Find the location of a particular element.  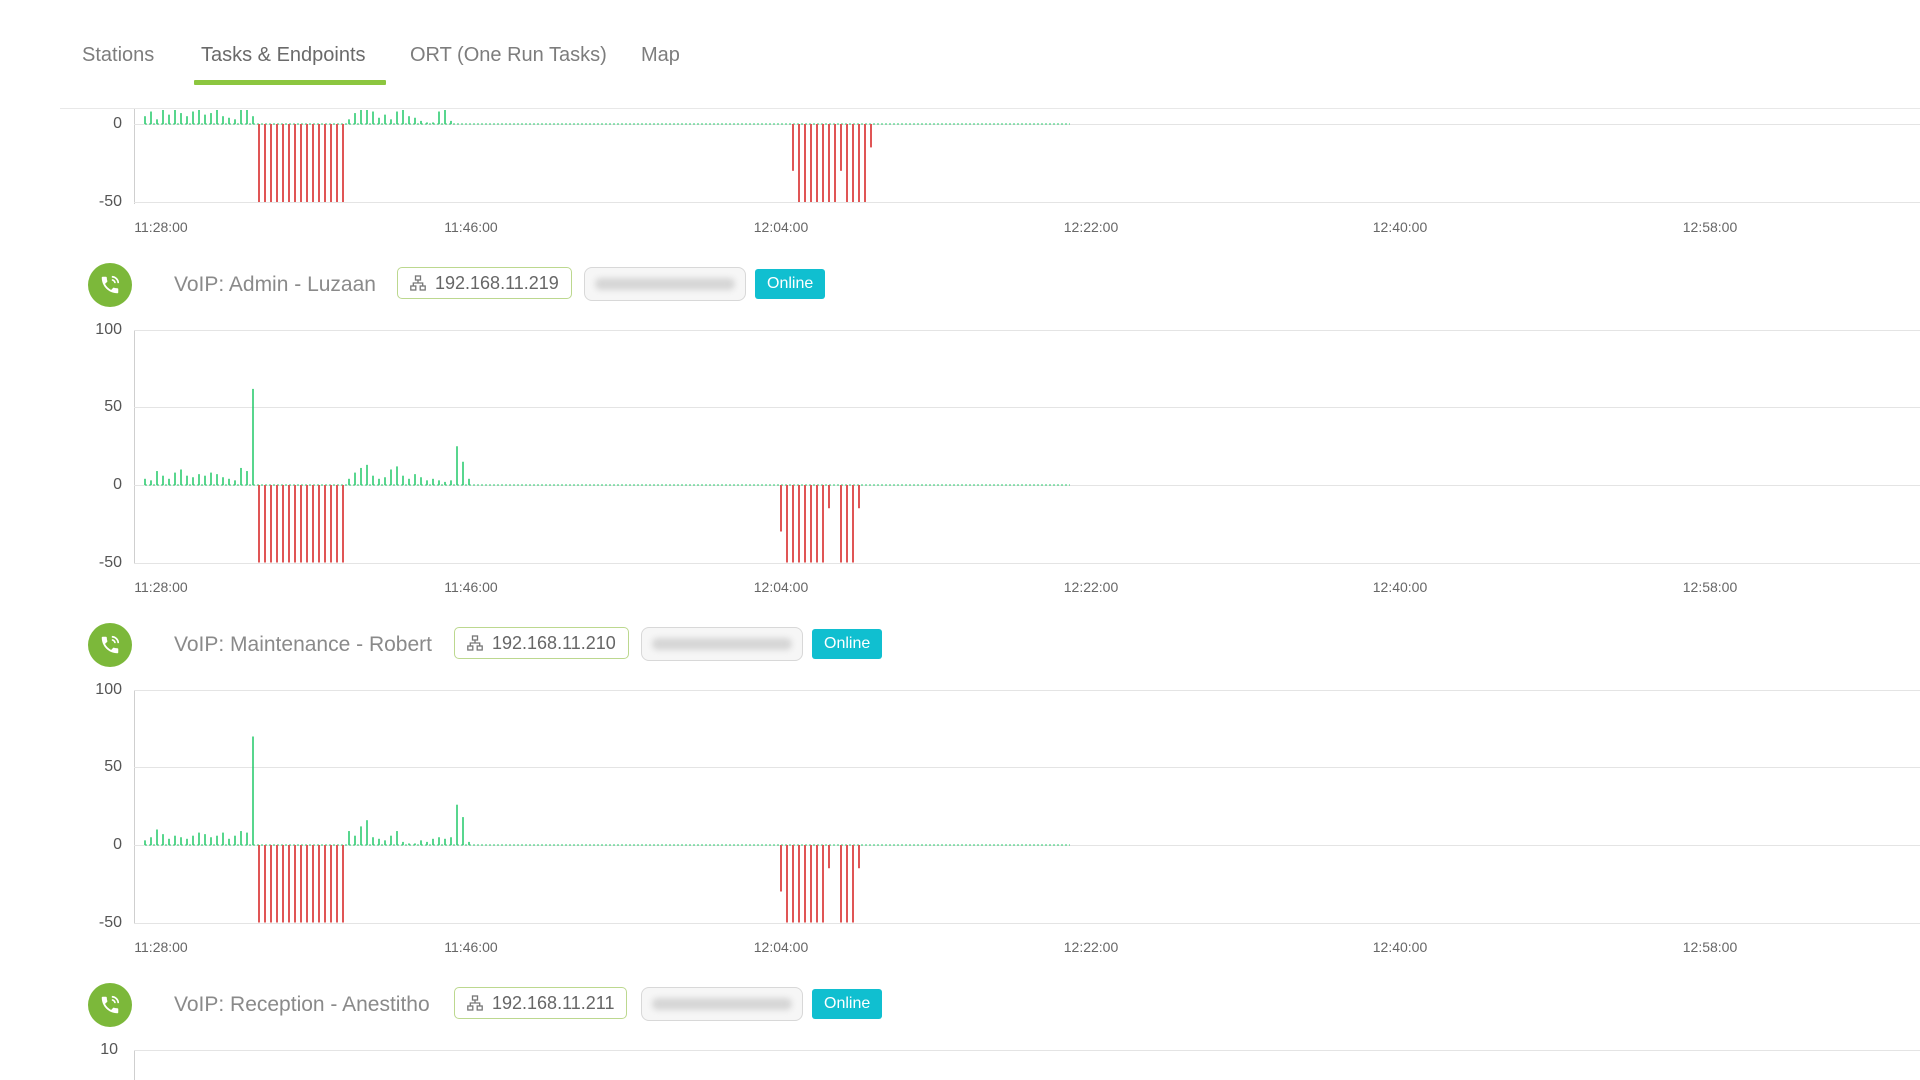

tab-stations: Stations is located at coordinates (118, 55).